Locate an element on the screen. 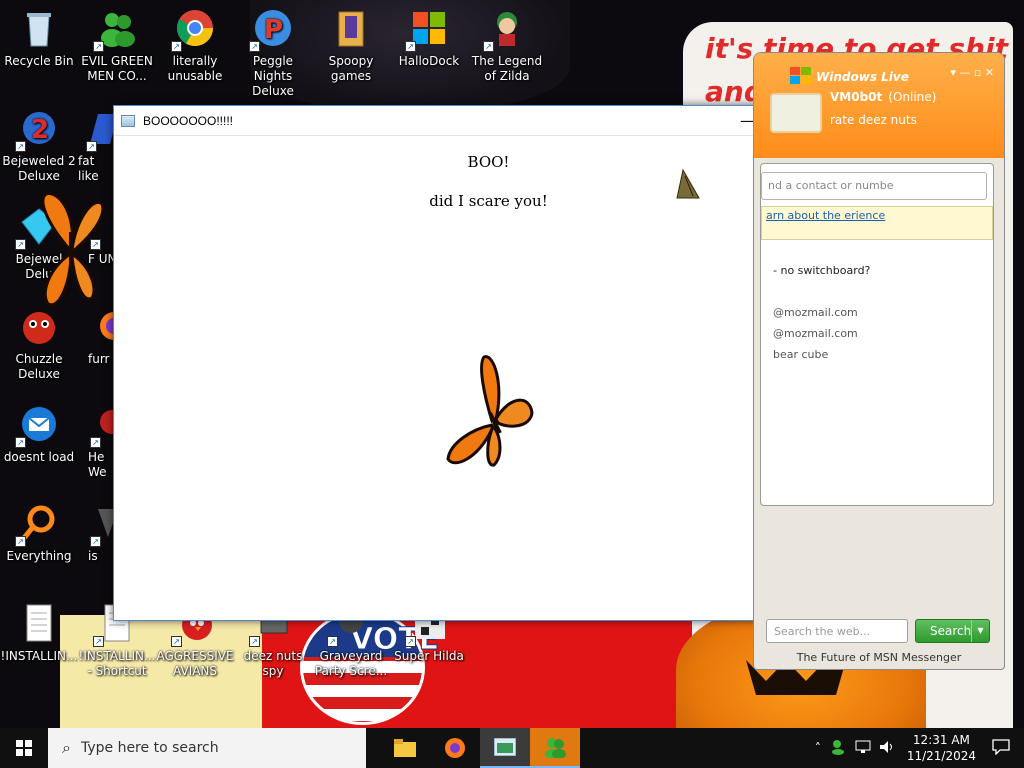  system-tray: ˄ 12:31 AM 11/21/2024 is located at coordinates (919, 748).